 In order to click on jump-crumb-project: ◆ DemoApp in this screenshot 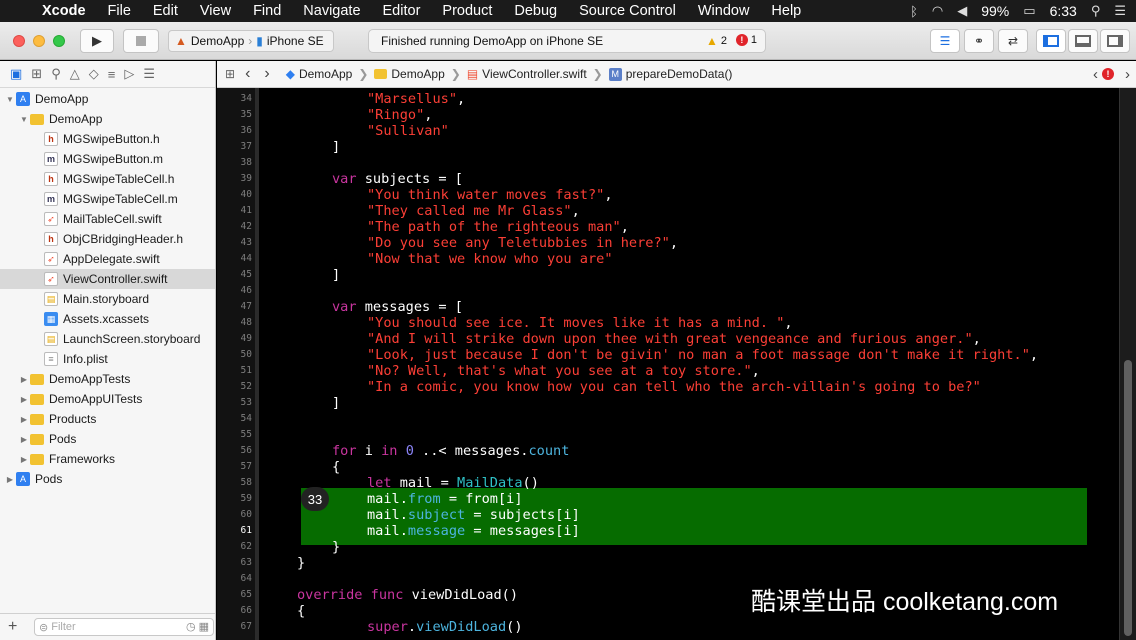, I will do `click(319, 74)`.